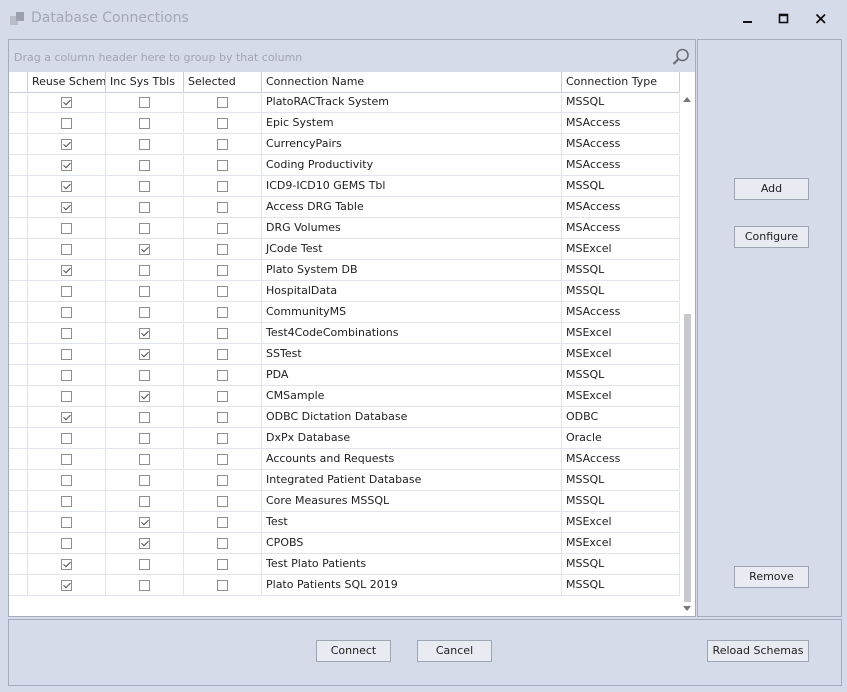 Image resolution: width=847 pixels, height=692 pixels. What do you see at coordinates (412, 522) in the screenshot?
I see `connection-name-cell: Test` at bounding box center [412, 522].